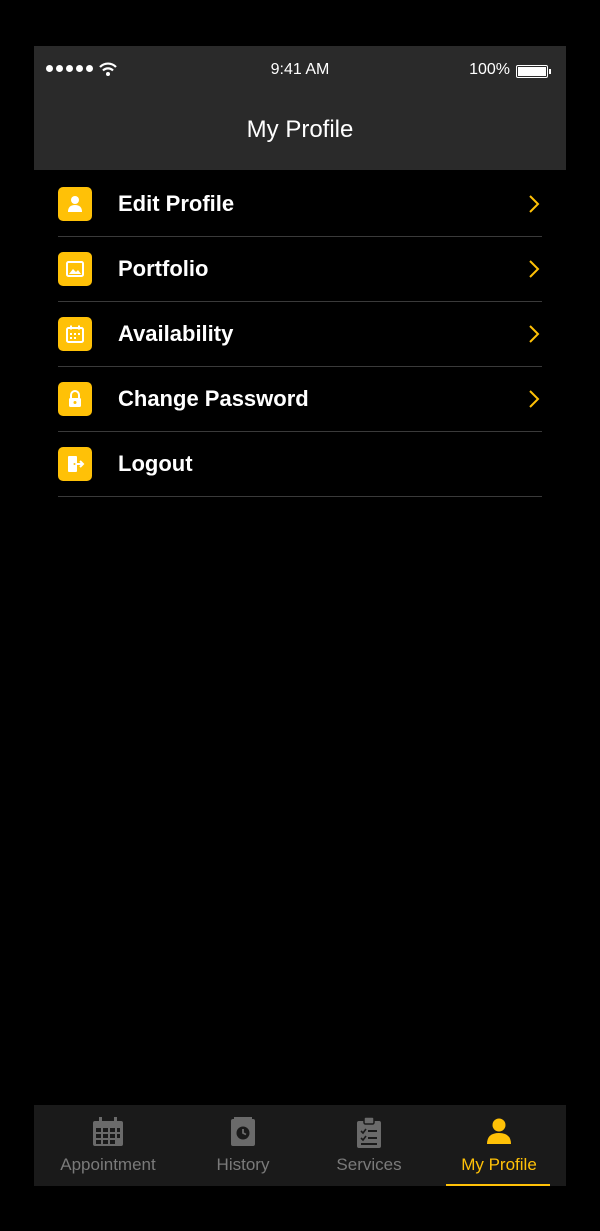 Image resolution: width=600 pixels, height=1231 pixels. I want to click on person-icon, so click(499, 1131).